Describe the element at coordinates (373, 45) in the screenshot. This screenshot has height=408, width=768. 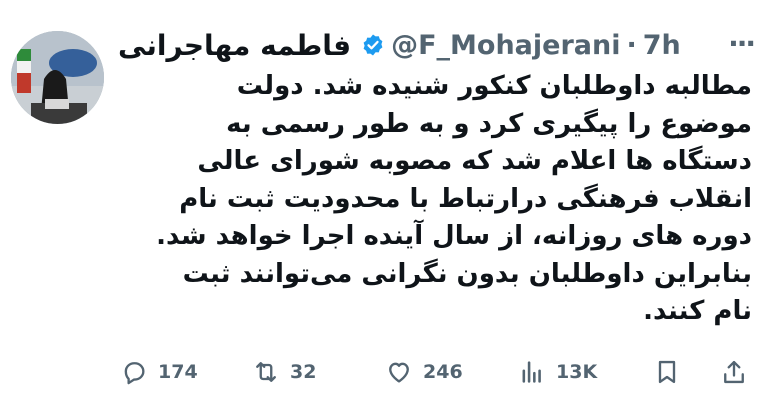
I see `verified-badge-icon` at that location.